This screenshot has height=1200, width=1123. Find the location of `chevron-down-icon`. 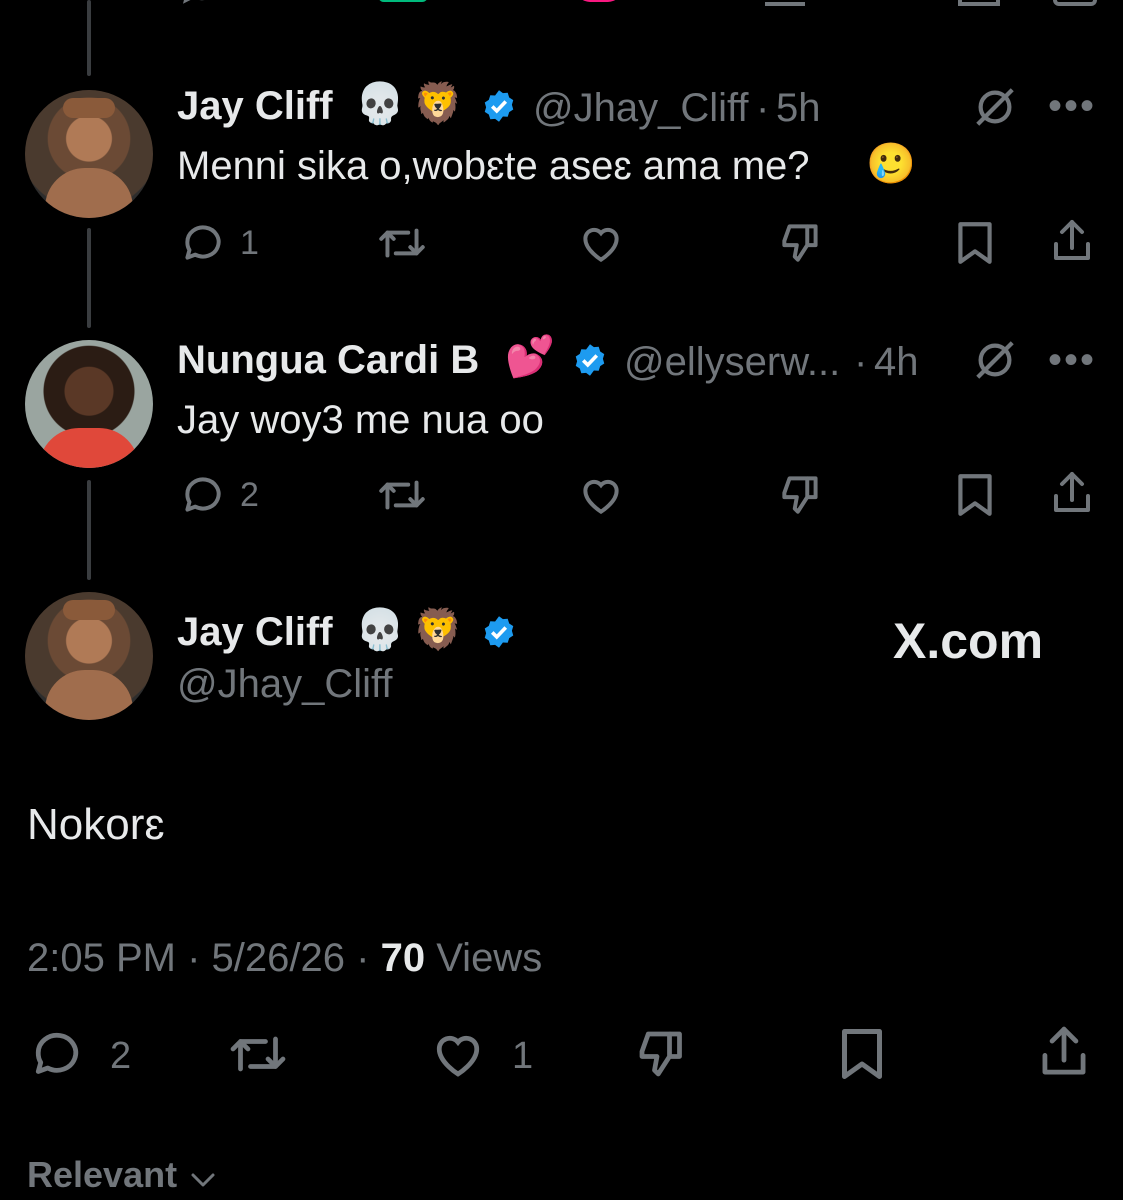

chevron-down-icon is located at coordinates (203, 1182).